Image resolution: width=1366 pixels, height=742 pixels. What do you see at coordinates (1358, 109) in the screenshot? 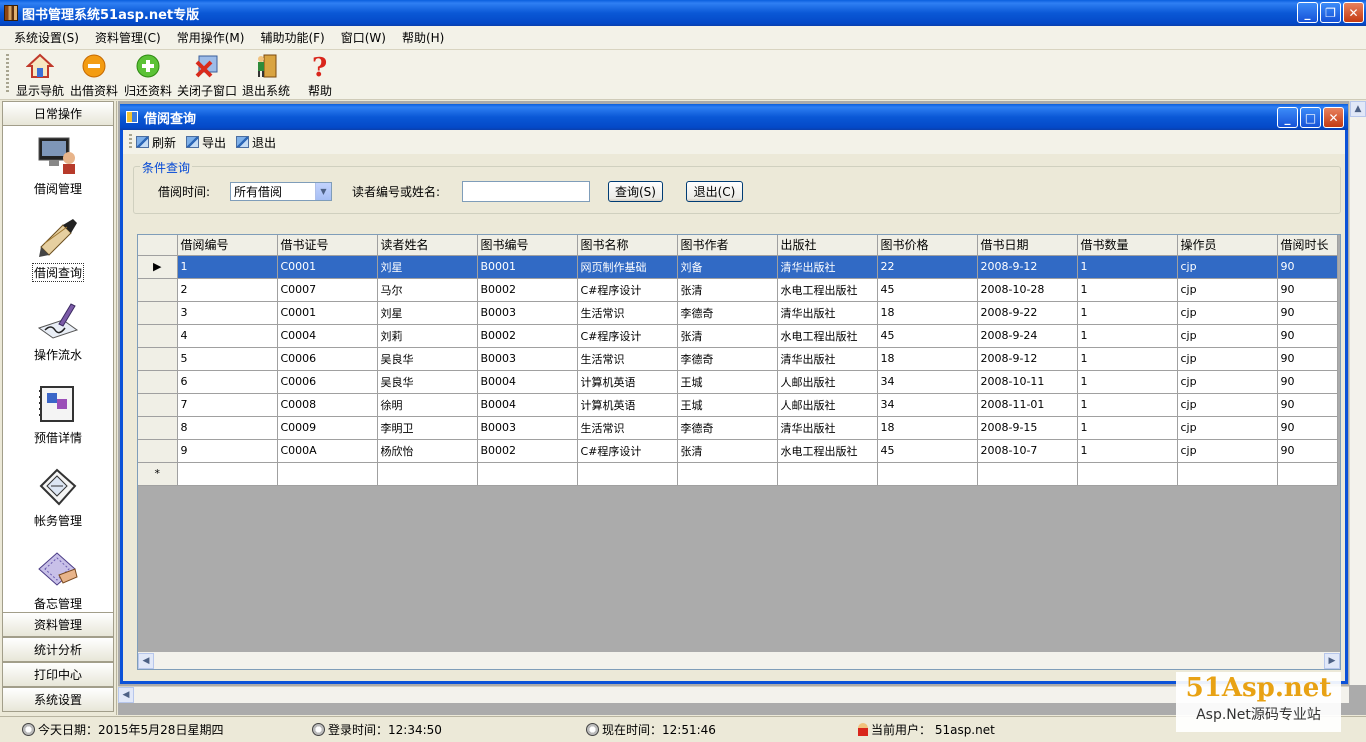
I see `scroll-up-icon: ▲` at bounding box center [1358, 109].